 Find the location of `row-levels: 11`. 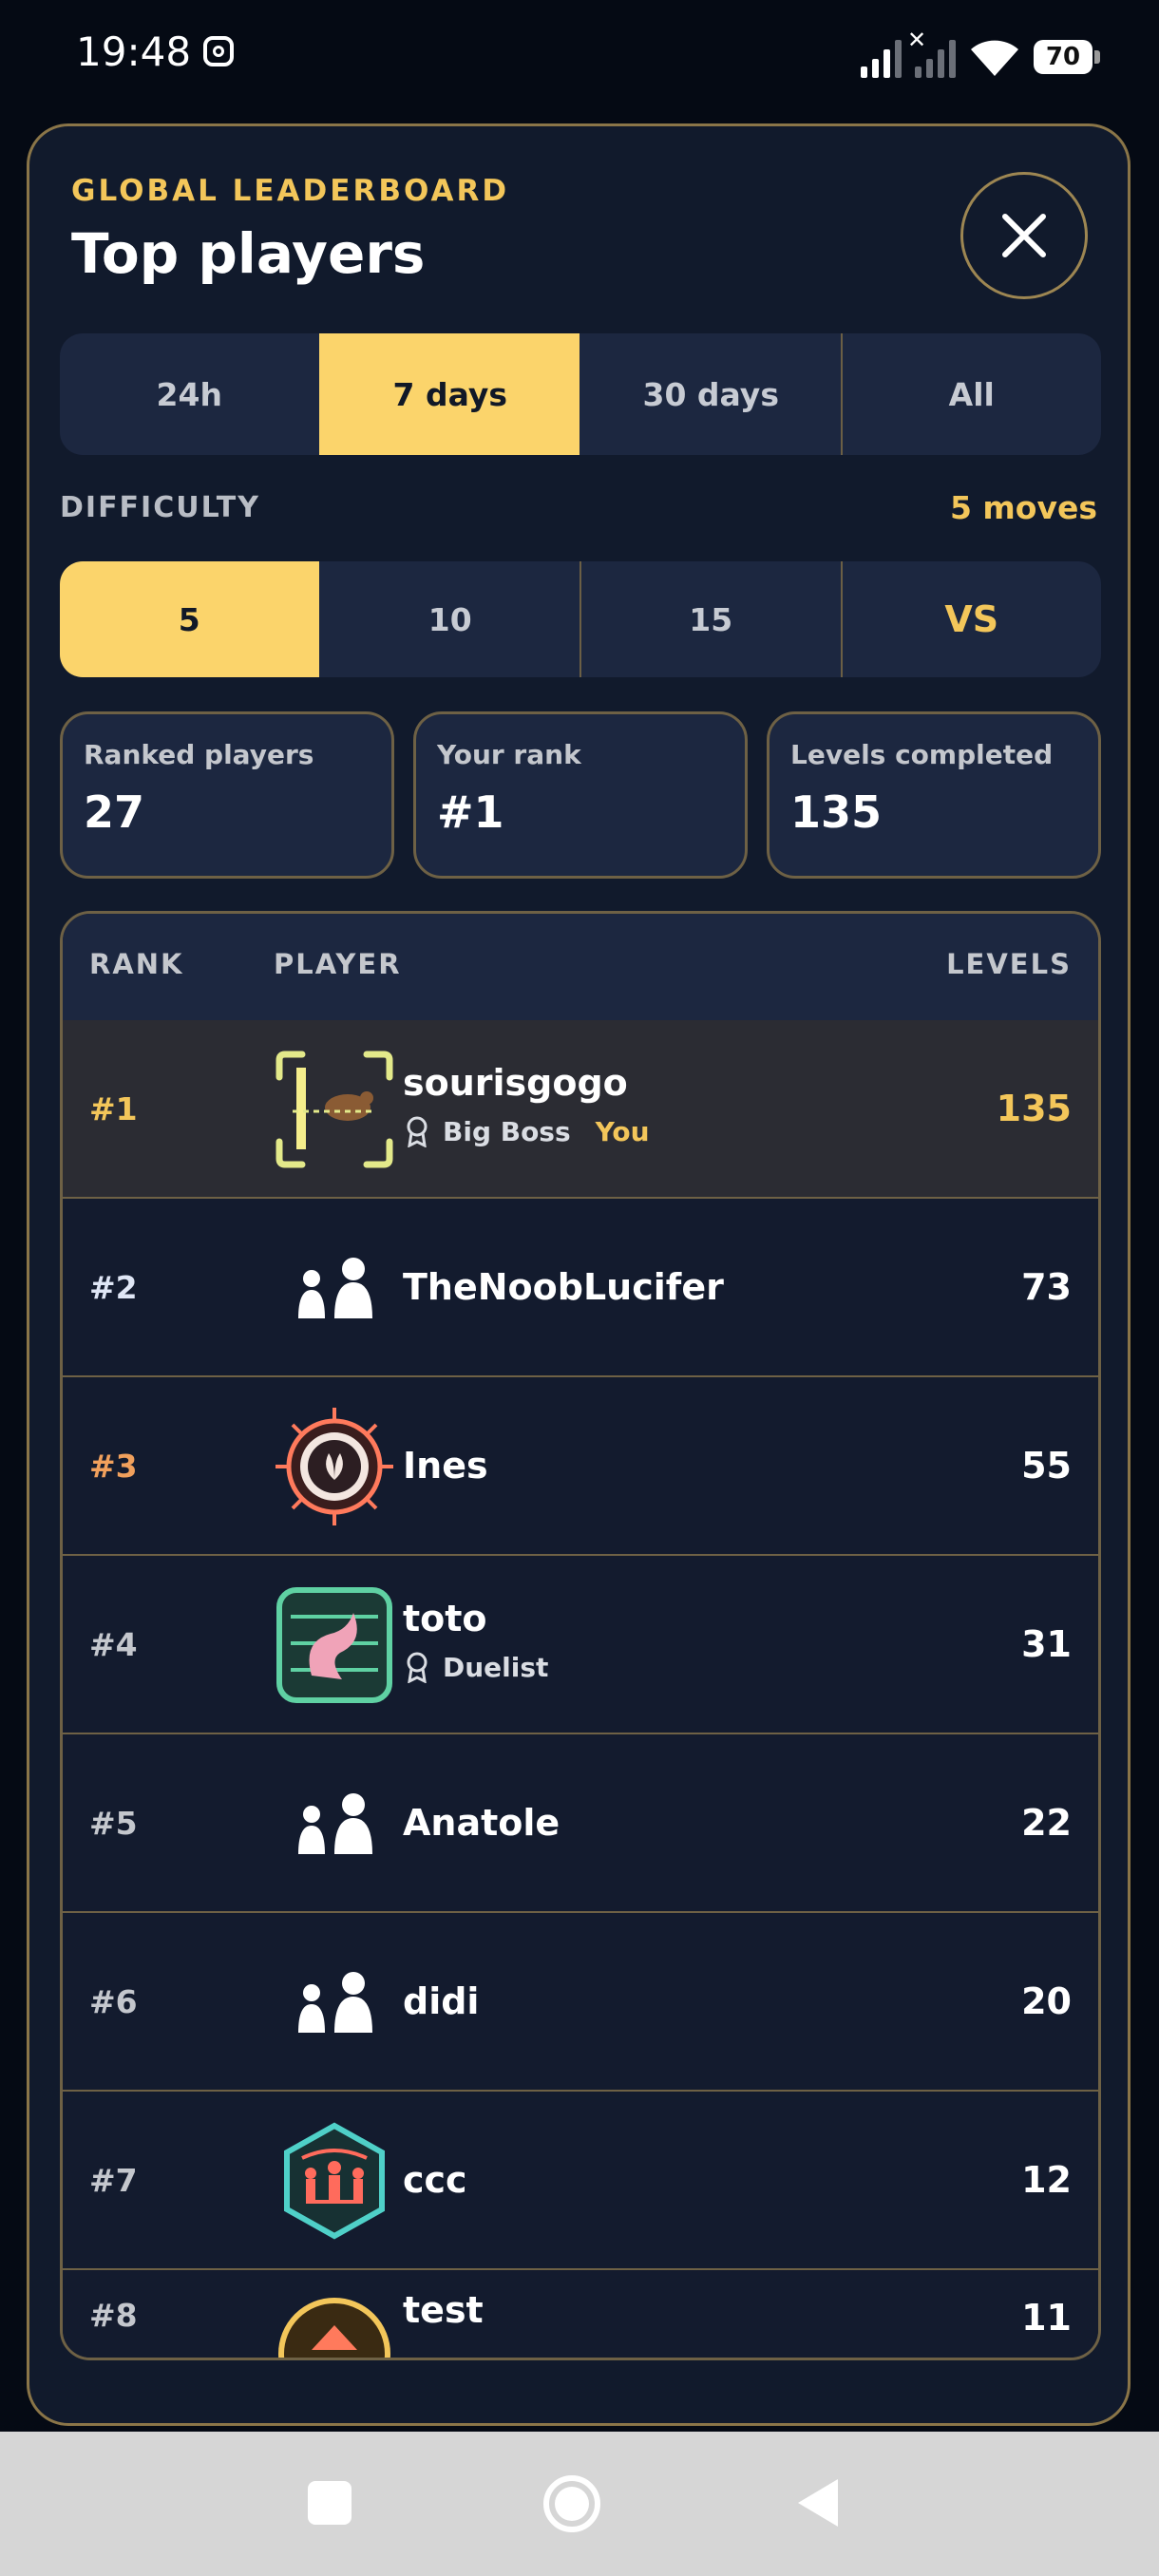

row-levels: 11 is located at coordinates (1046, 2318).